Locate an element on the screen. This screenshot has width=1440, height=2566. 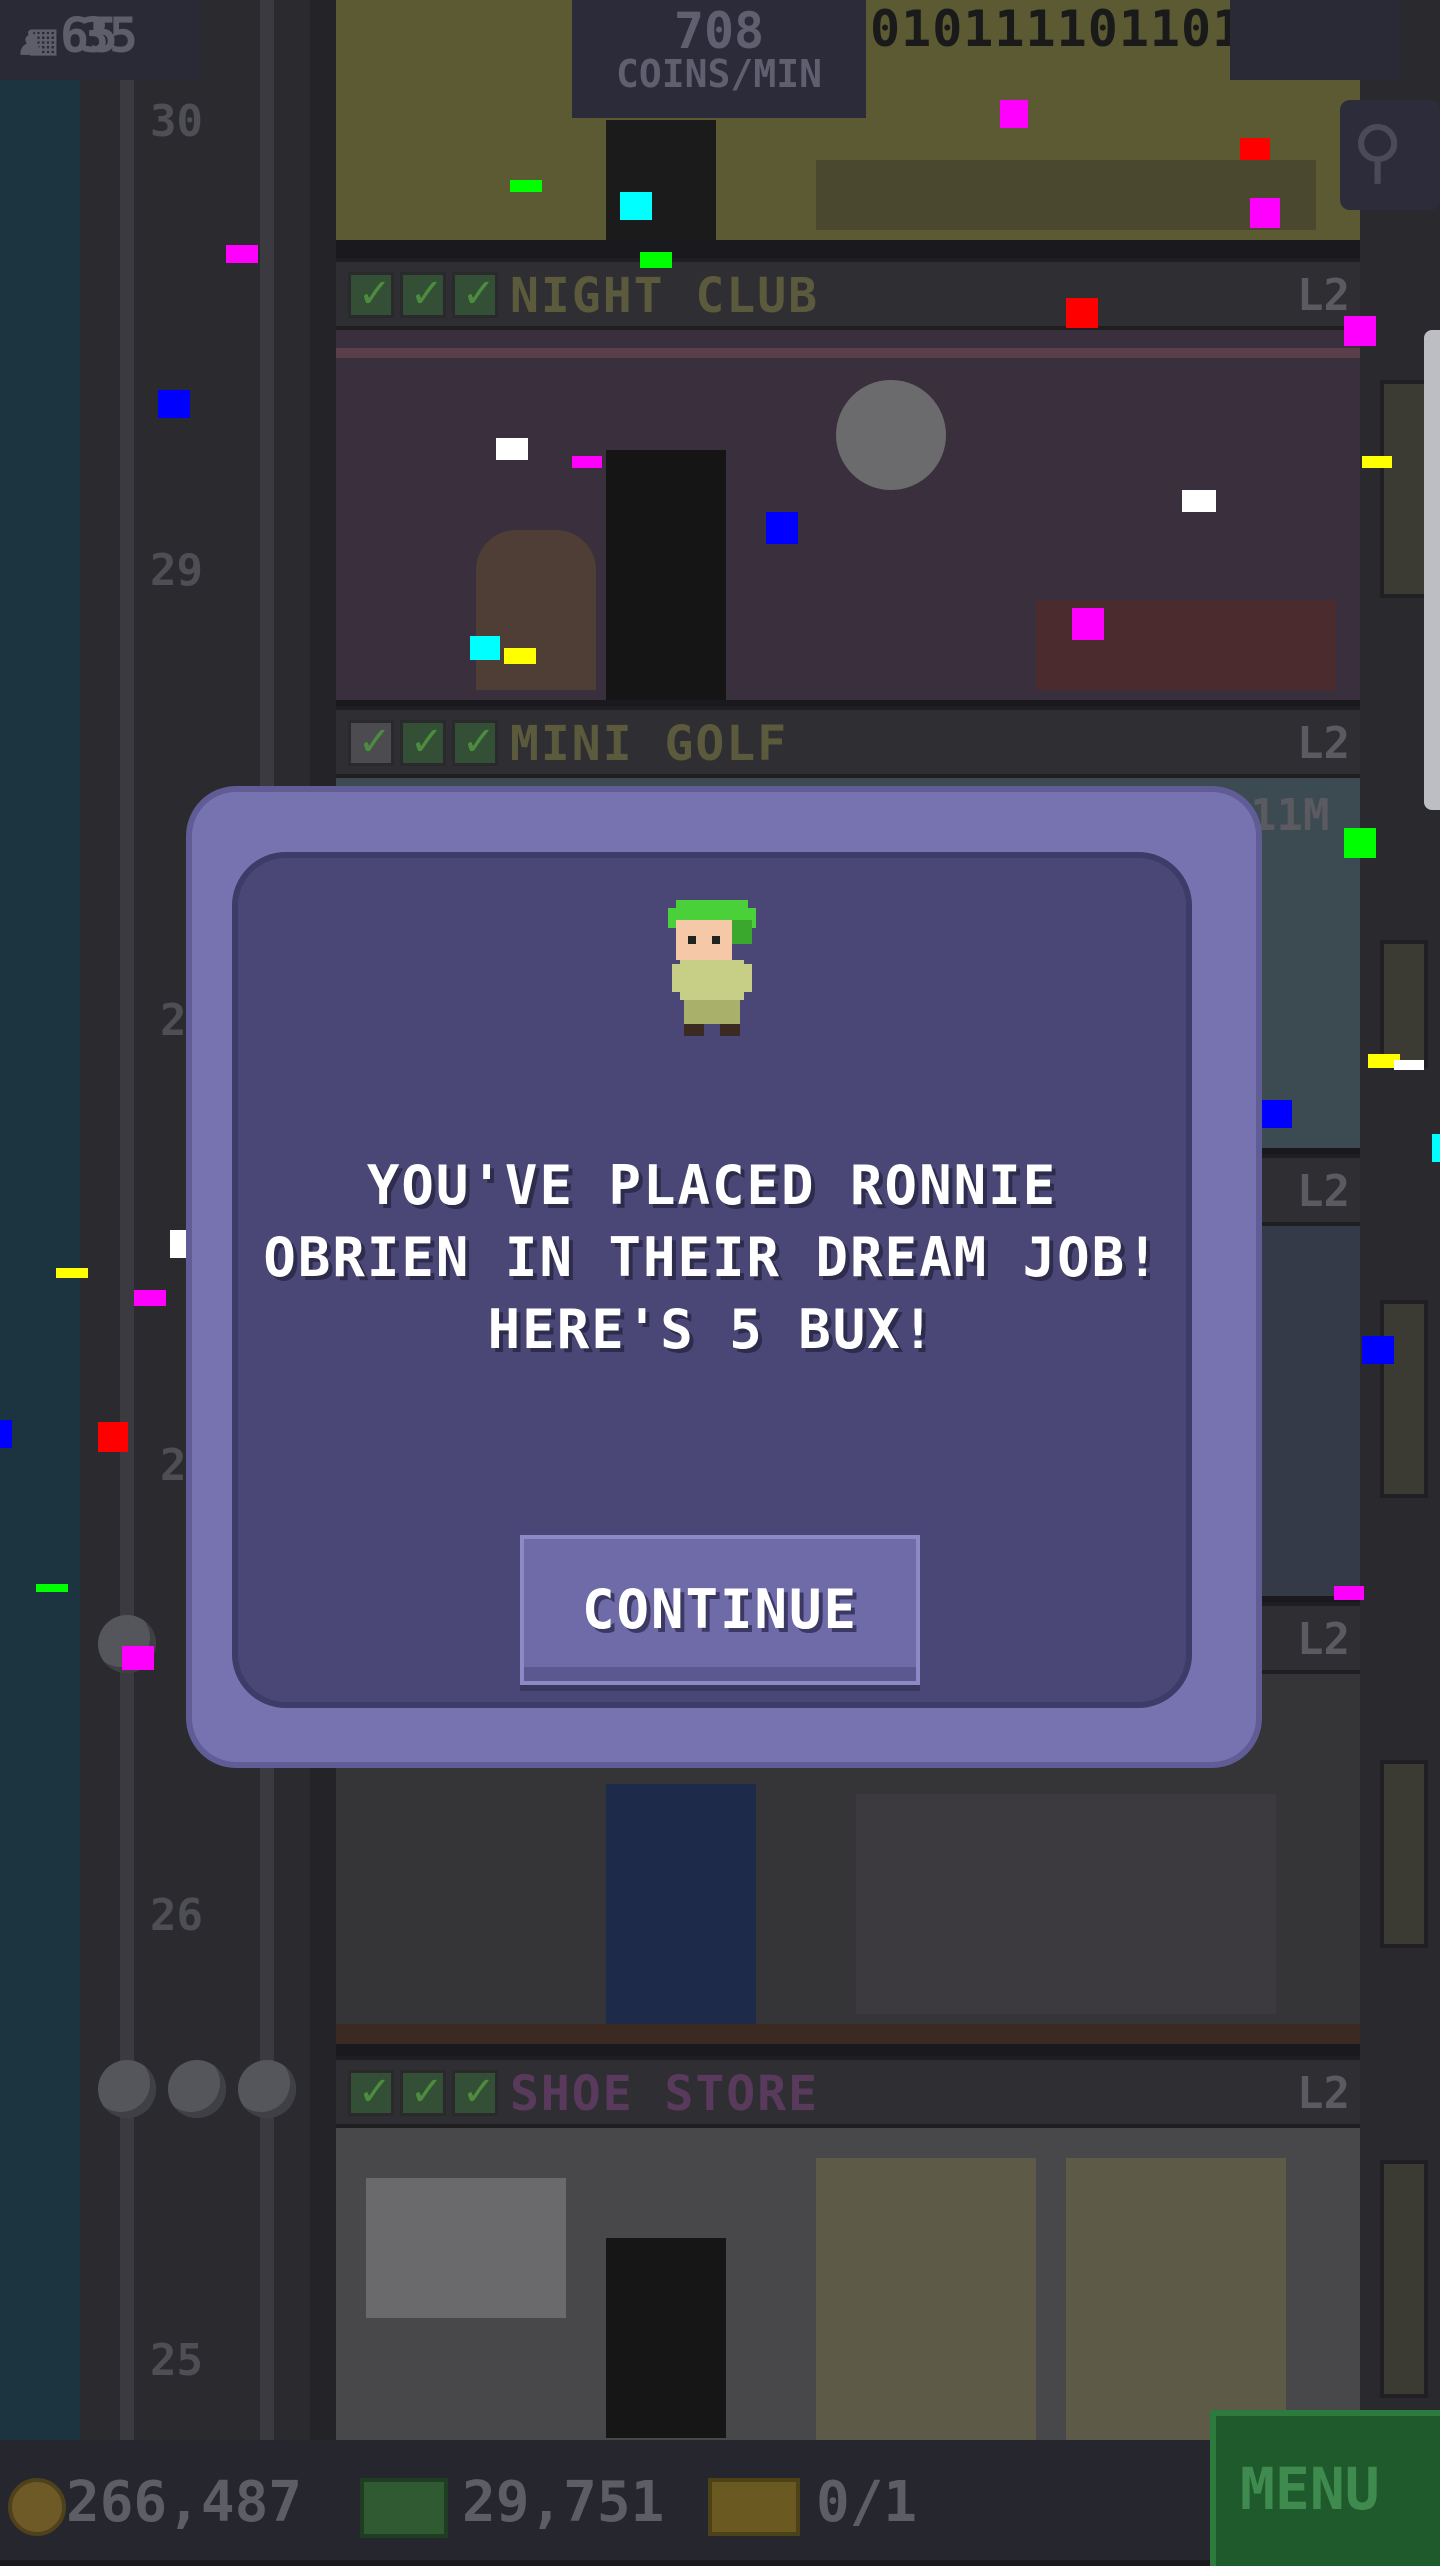
guest-sprite is located at coordinates (536, 610).